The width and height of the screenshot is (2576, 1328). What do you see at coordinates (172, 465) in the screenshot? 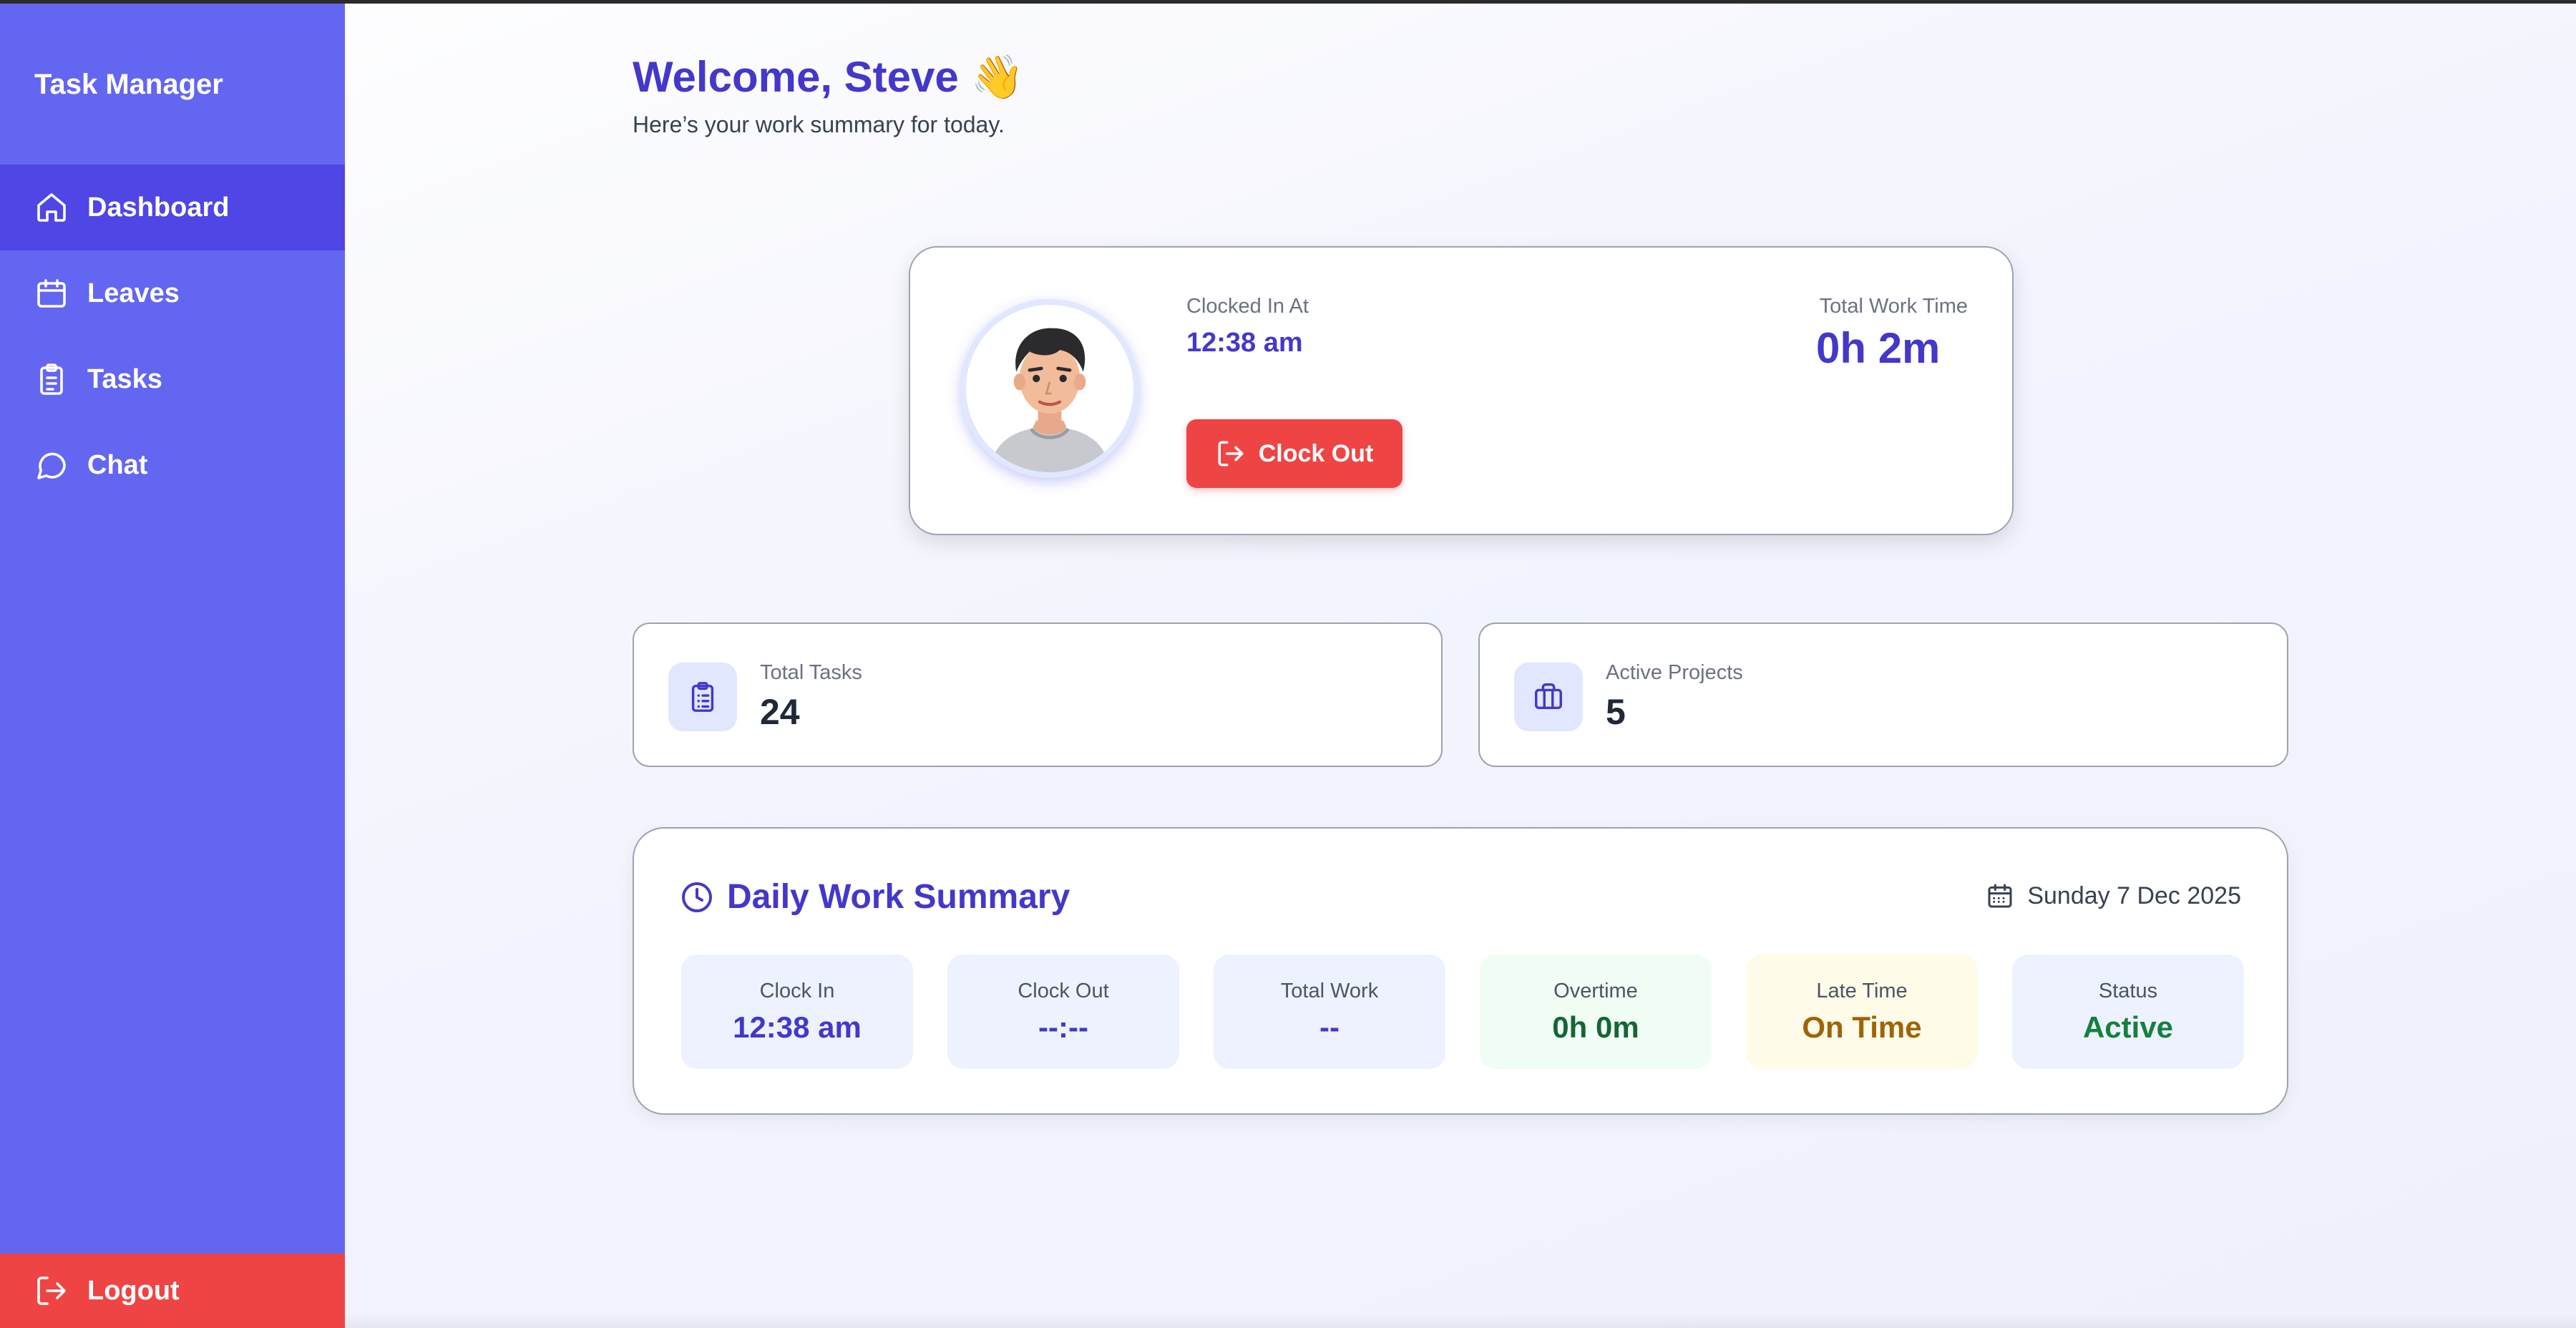
I see `sidebar-item-chat: Chat` at bounding box center [172, 465].